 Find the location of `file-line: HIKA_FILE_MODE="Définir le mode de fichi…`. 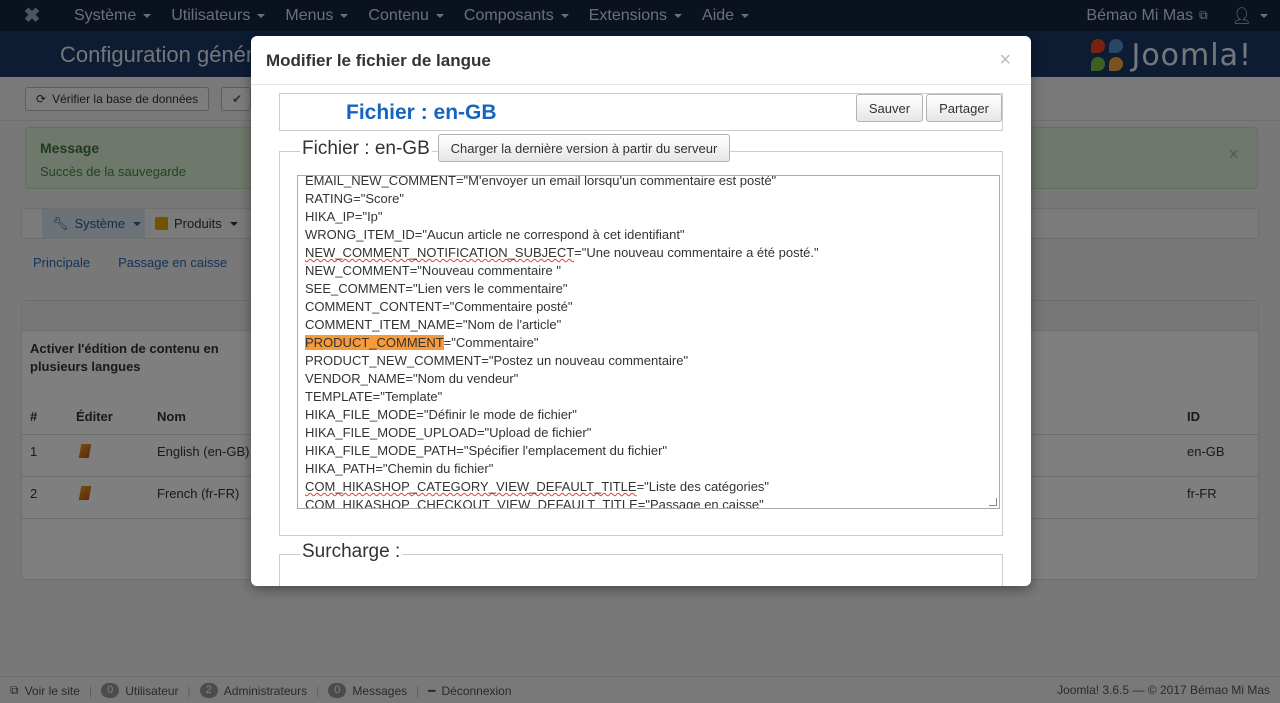

file-line: HIKA_FILE_MODE="Définir le mode de fichi… is located at coordinates (650, 415).